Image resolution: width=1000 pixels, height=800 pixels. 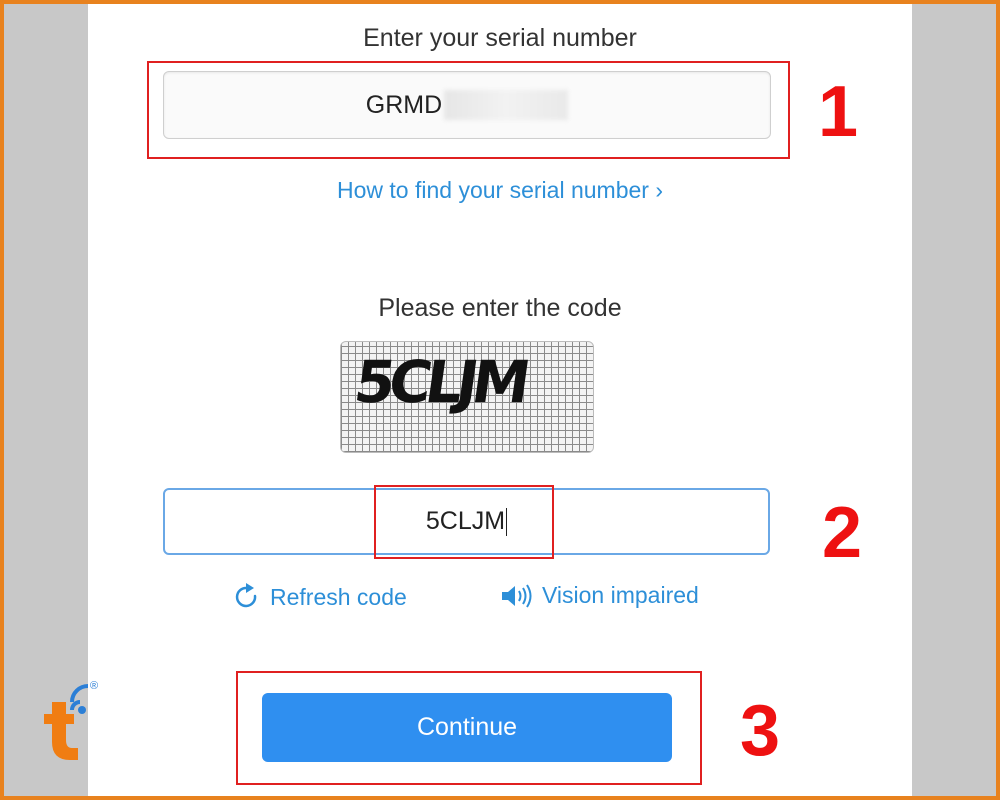 I want to click on registered-mark: ®, so click(x=94, y=686).